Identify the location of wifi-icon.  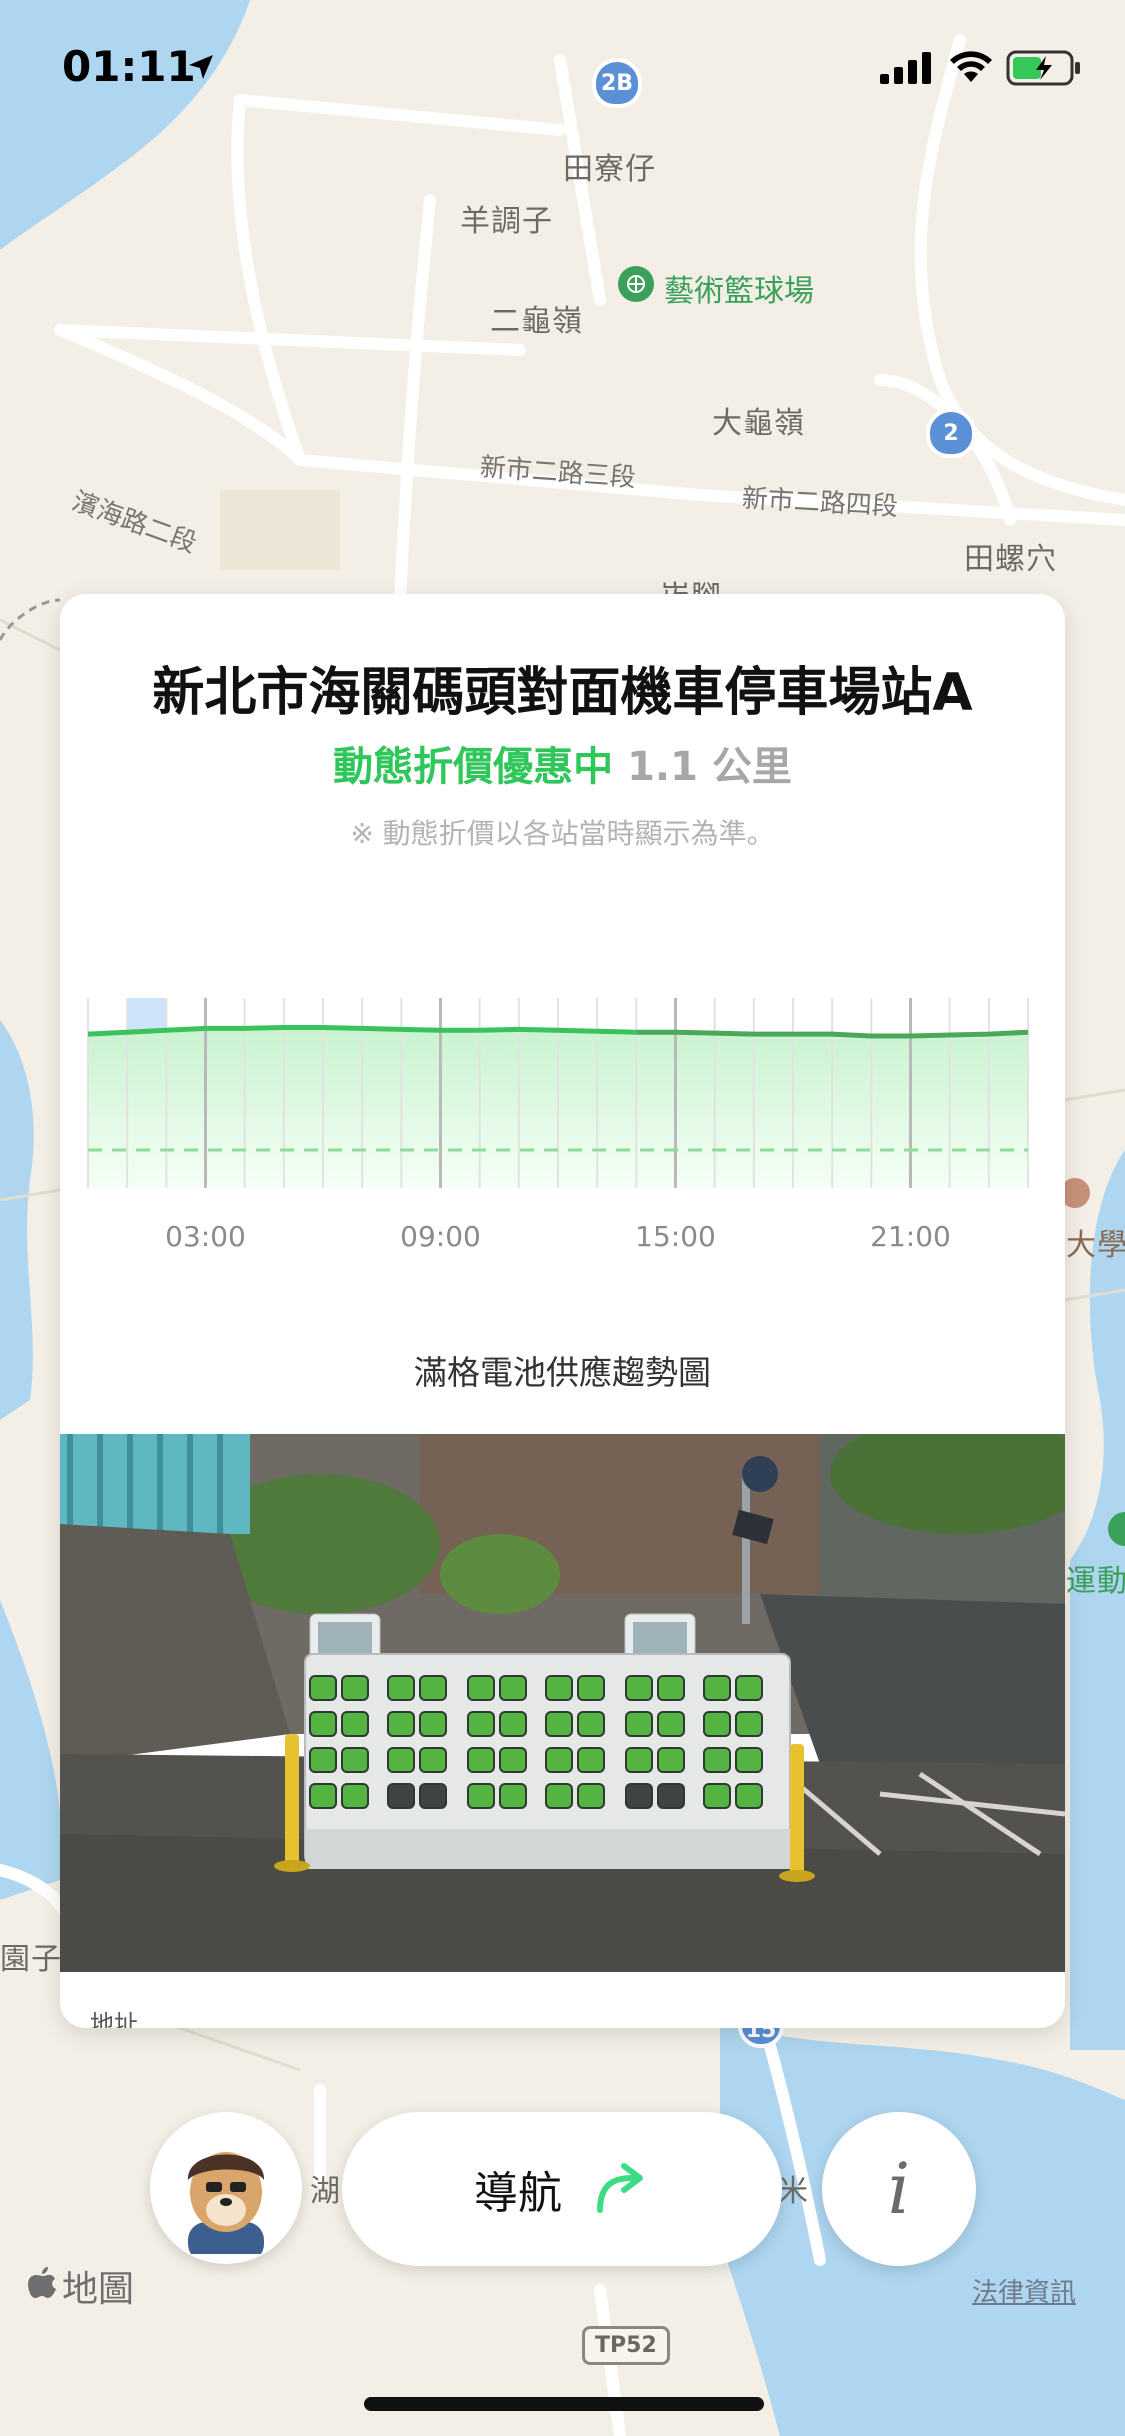
(971, 68).